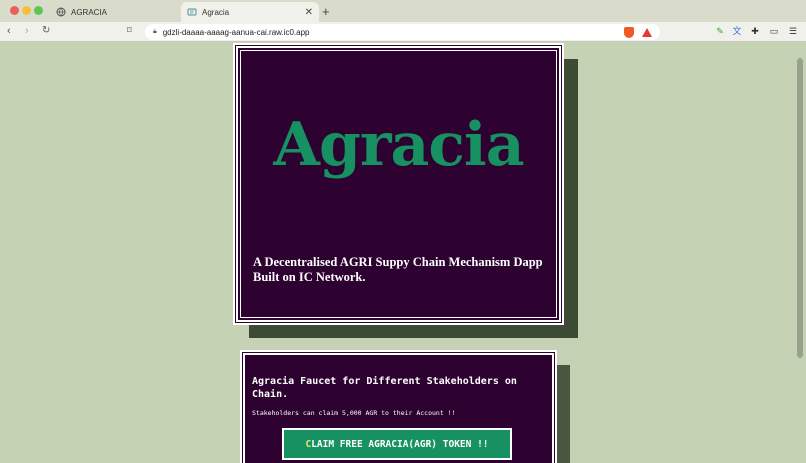  I want to click on claim-button-label: LAIM FREE AGRACIA(AGR) TOKEN !!, so click(400, 444).